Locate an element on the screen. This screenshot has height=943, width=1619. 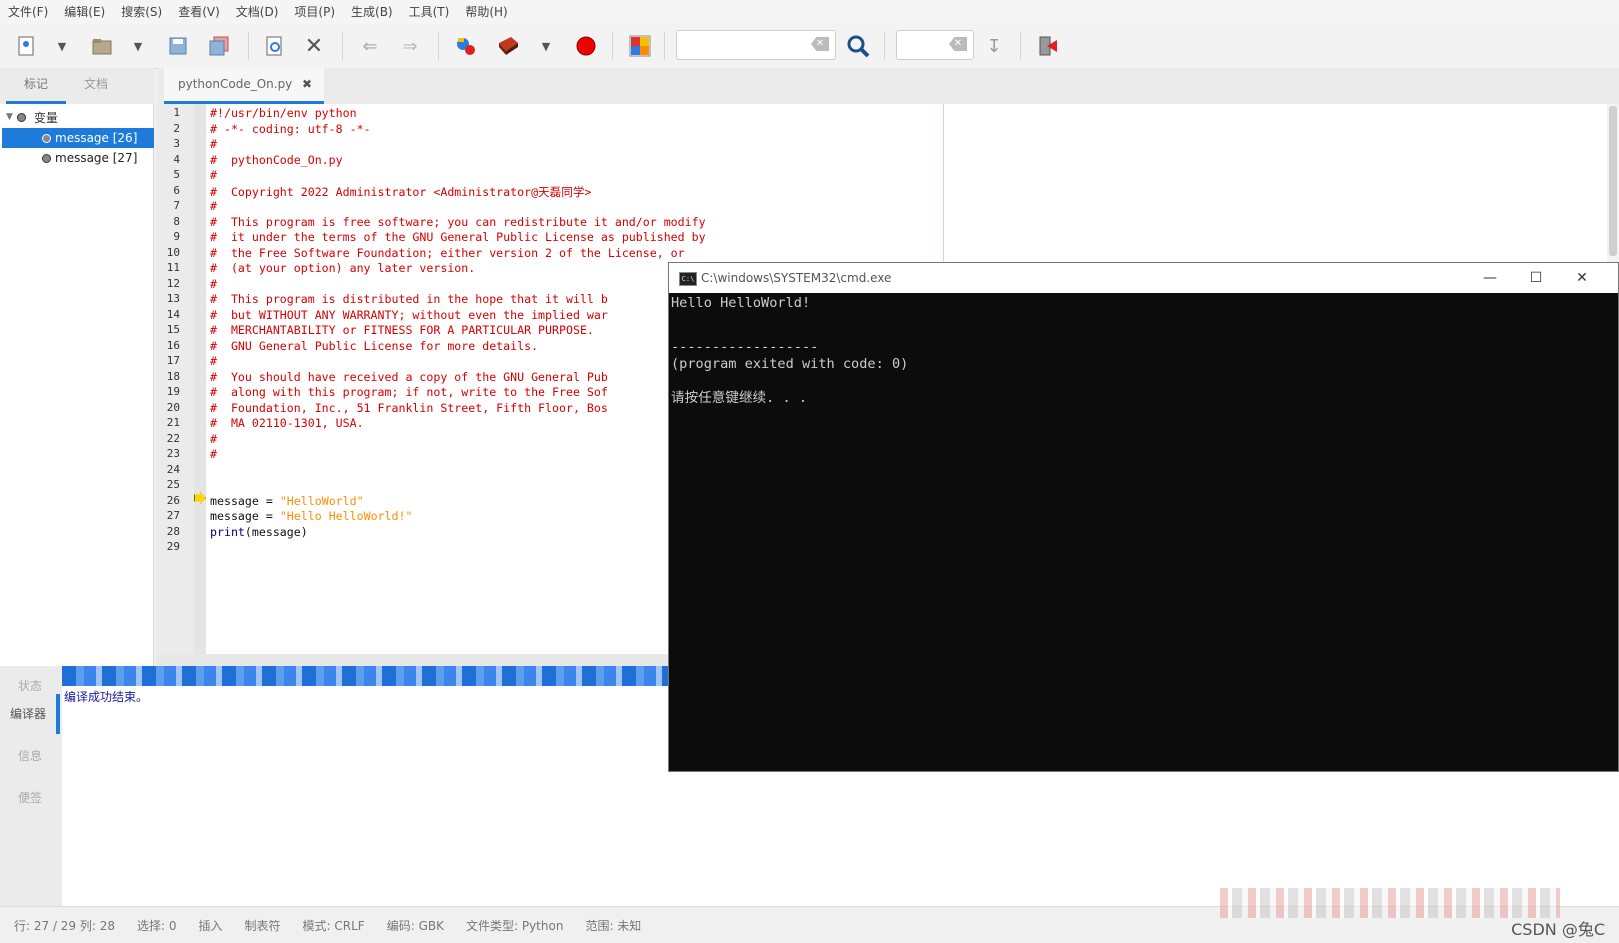
scrollbar-thumb is located at coordinates (1613, 181).